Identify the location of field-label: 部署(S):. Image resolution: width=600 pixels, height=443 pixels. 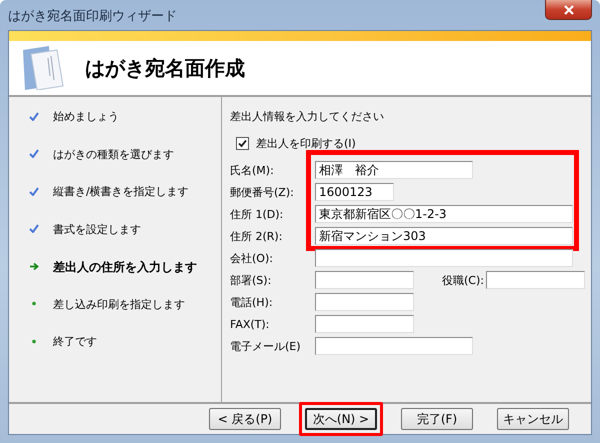
(251, 280).